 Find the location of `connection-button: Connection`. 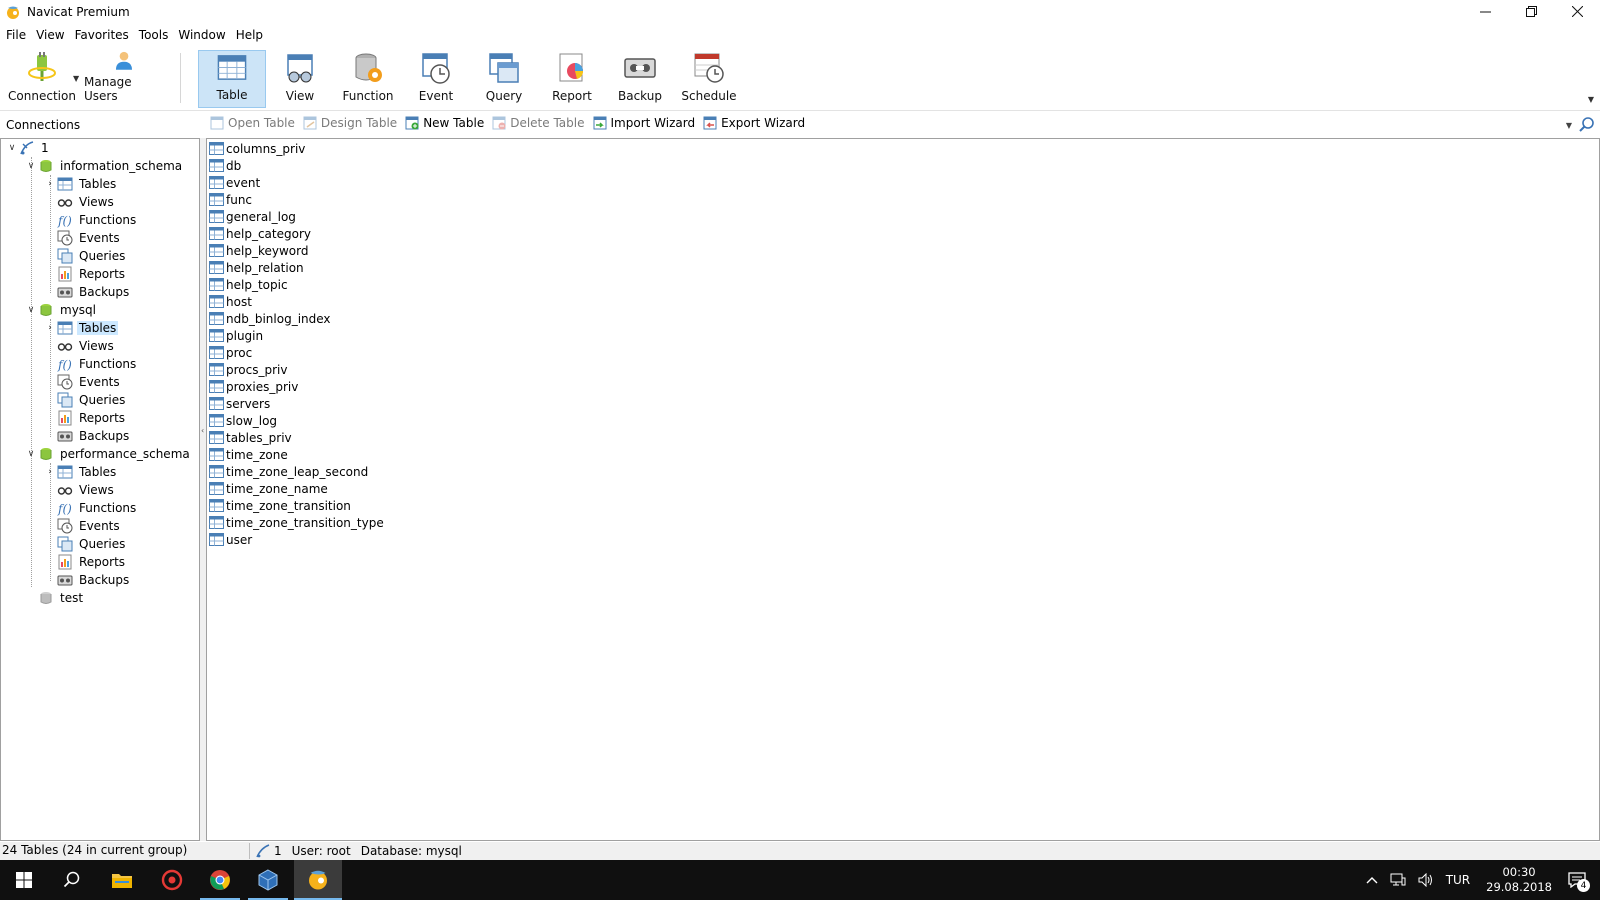

connection-button: Connection is located at coordinates (42, 79).